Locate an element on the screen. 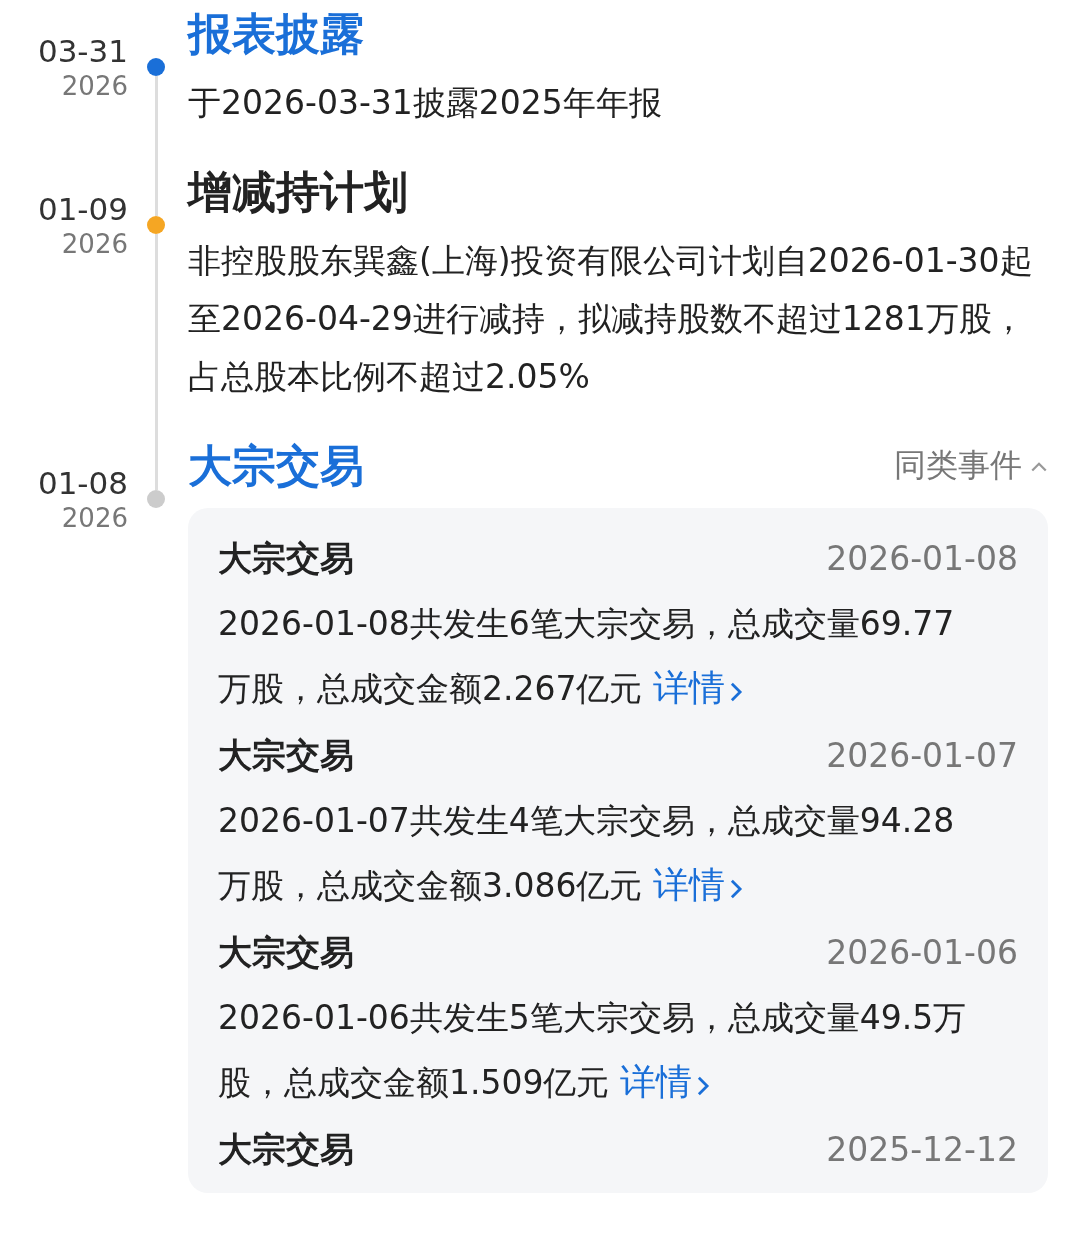 The height and width of the screenshot is (1241, 1084). related-events-button: 同类事件 is located at coordinates (971, 466).